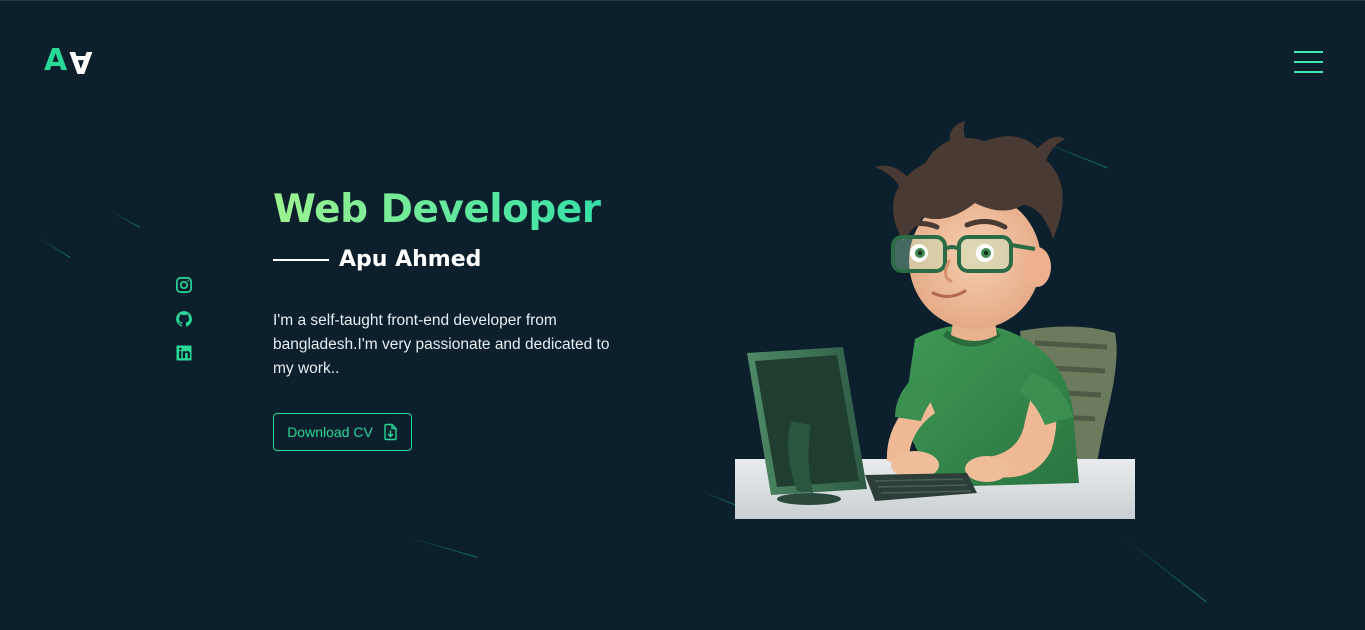 The width and height of the screenshot is (1365, 630). Describe the element at coordinates (410, 259) in the screenshot. I see `hero-name: Apu Ahmed` at that location.